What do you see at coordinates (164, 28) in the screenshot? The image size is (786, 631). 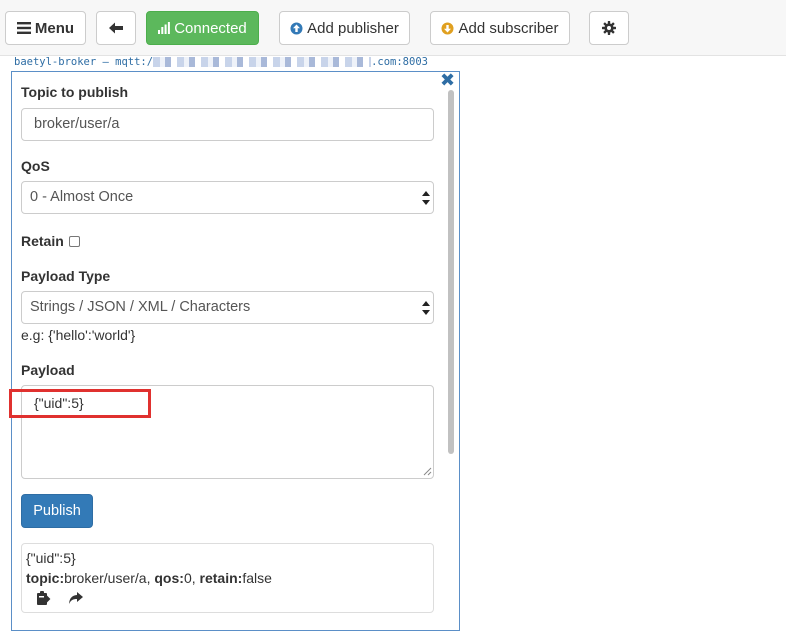 I see `signal-bars-icon` at bounding box center [164, 28].